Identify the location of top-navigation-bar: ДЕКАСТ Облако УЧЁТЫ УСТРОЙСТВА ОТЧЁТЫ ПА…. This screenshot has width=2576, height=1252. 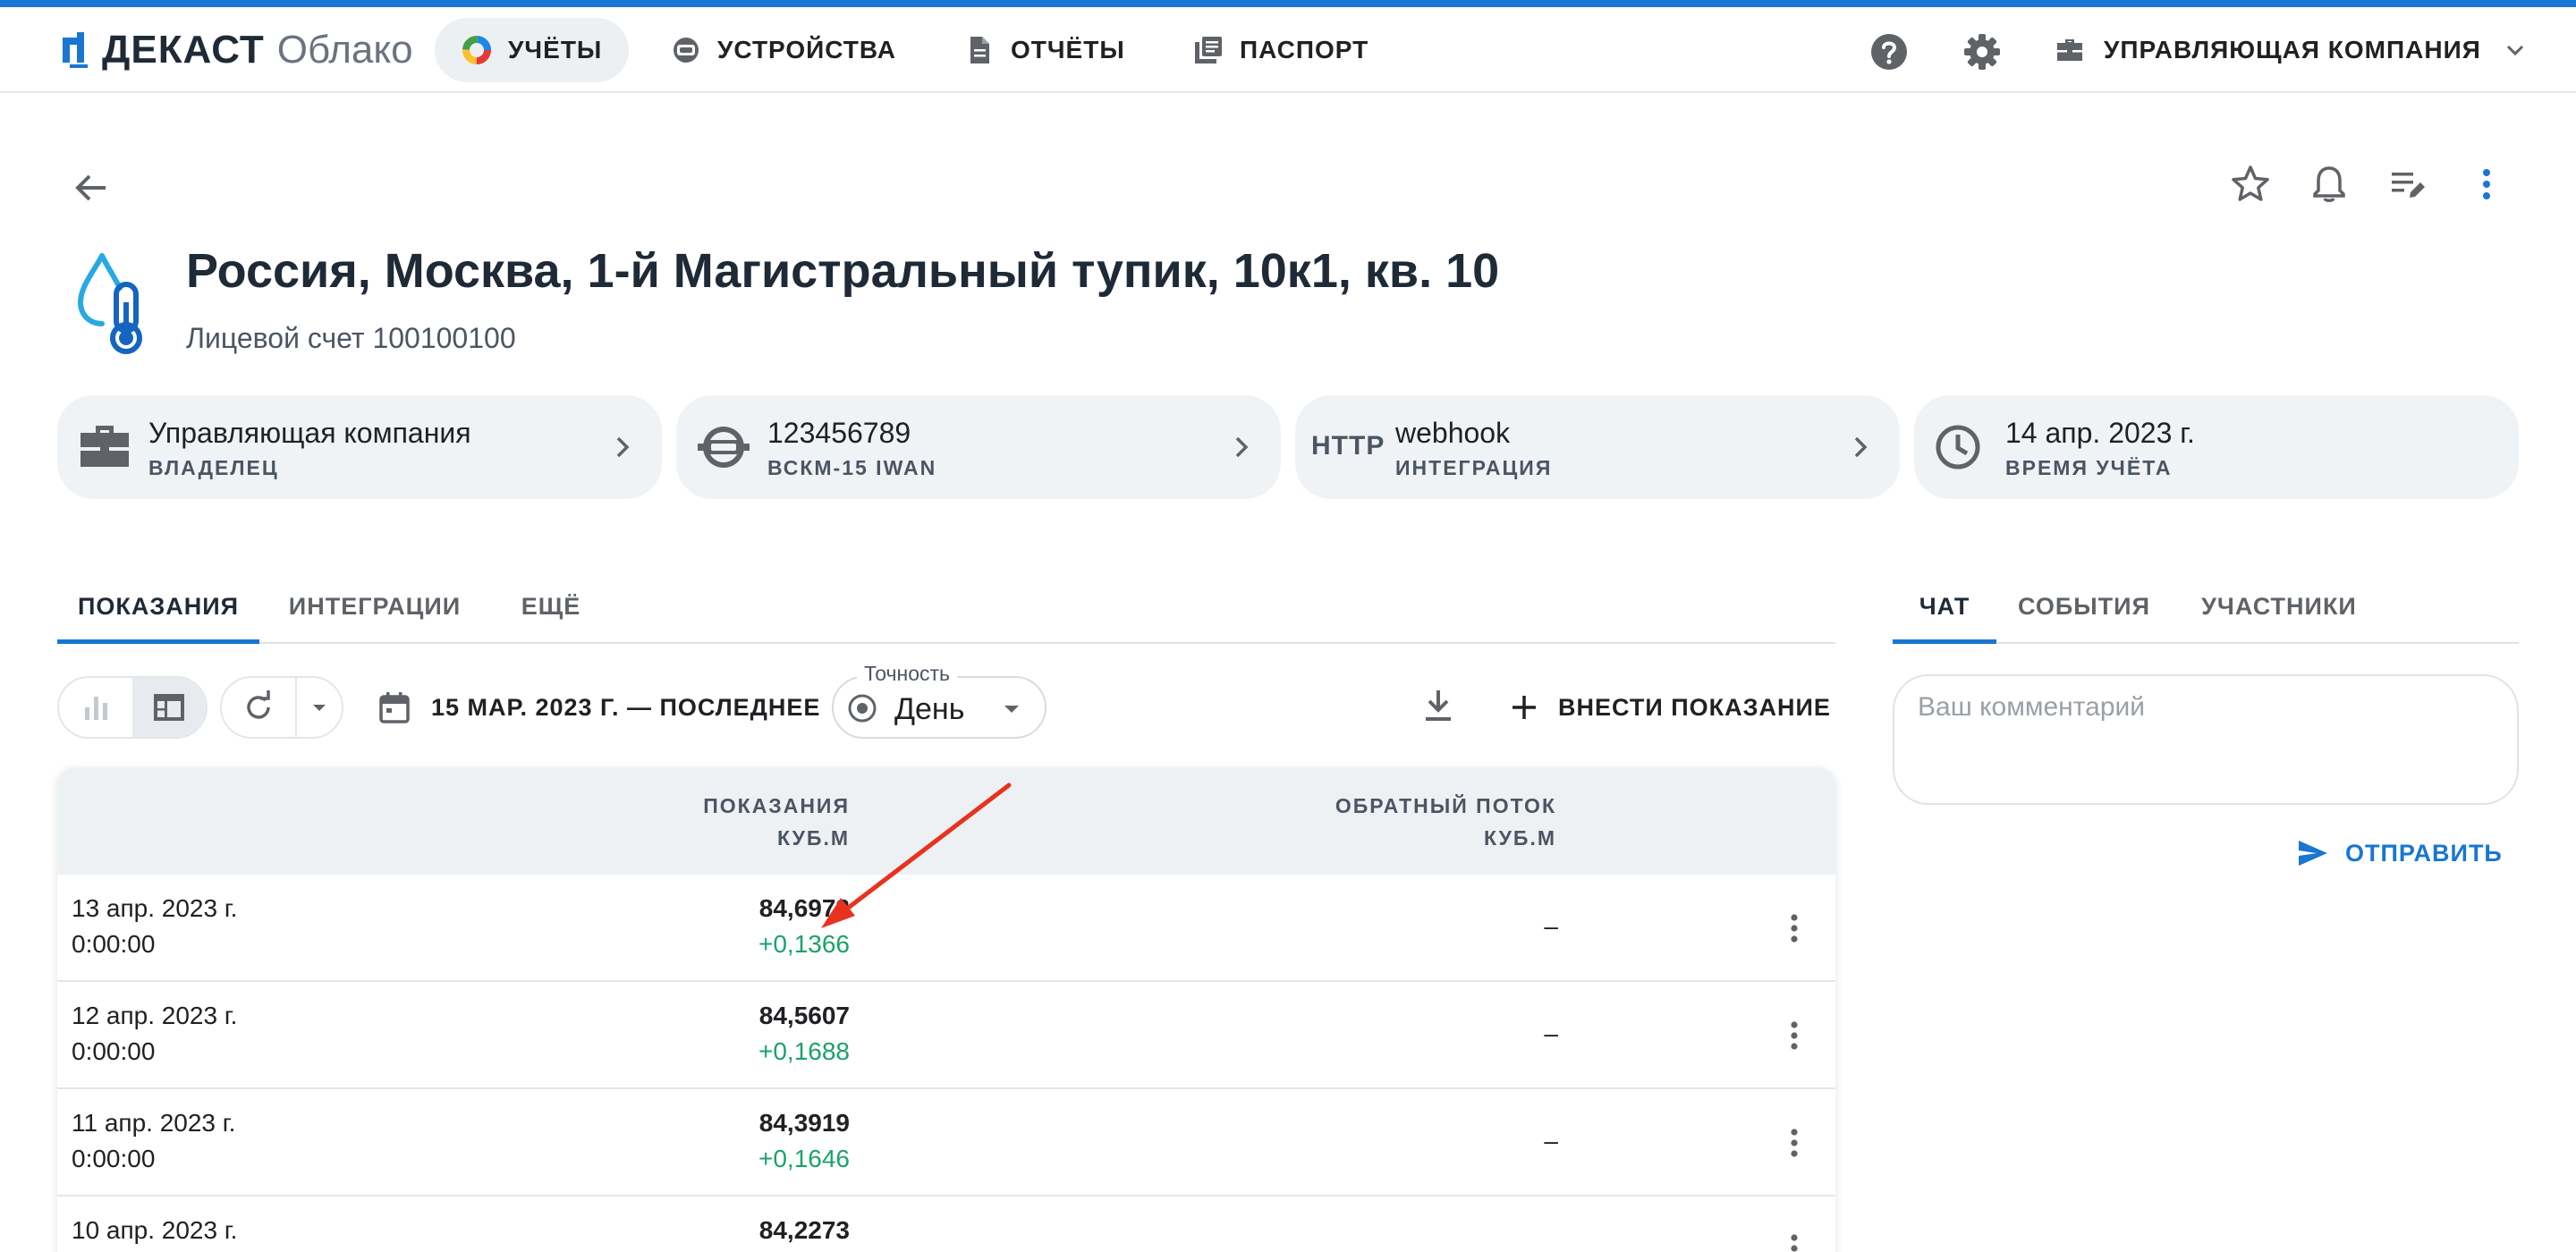
(1288, 50).